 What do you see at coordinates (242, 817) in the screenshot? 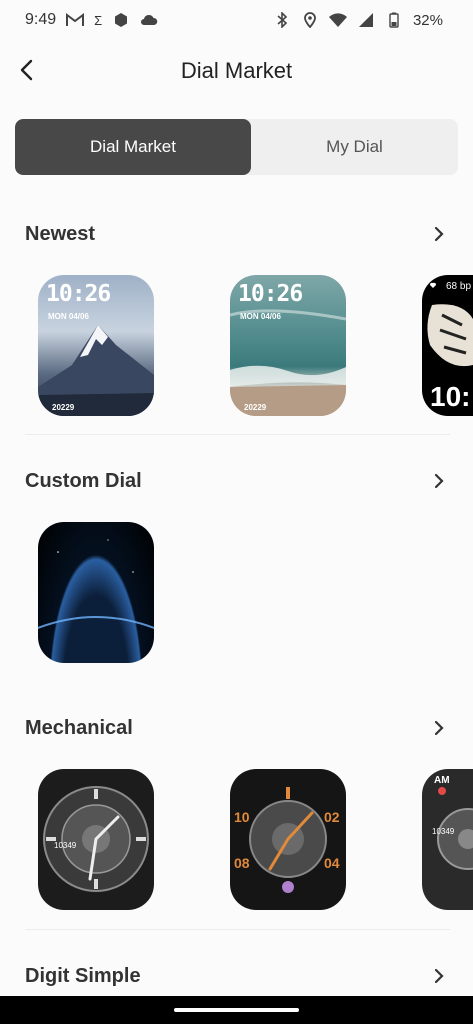
I see `dial-number: 10` at bounding box center [242, 817].